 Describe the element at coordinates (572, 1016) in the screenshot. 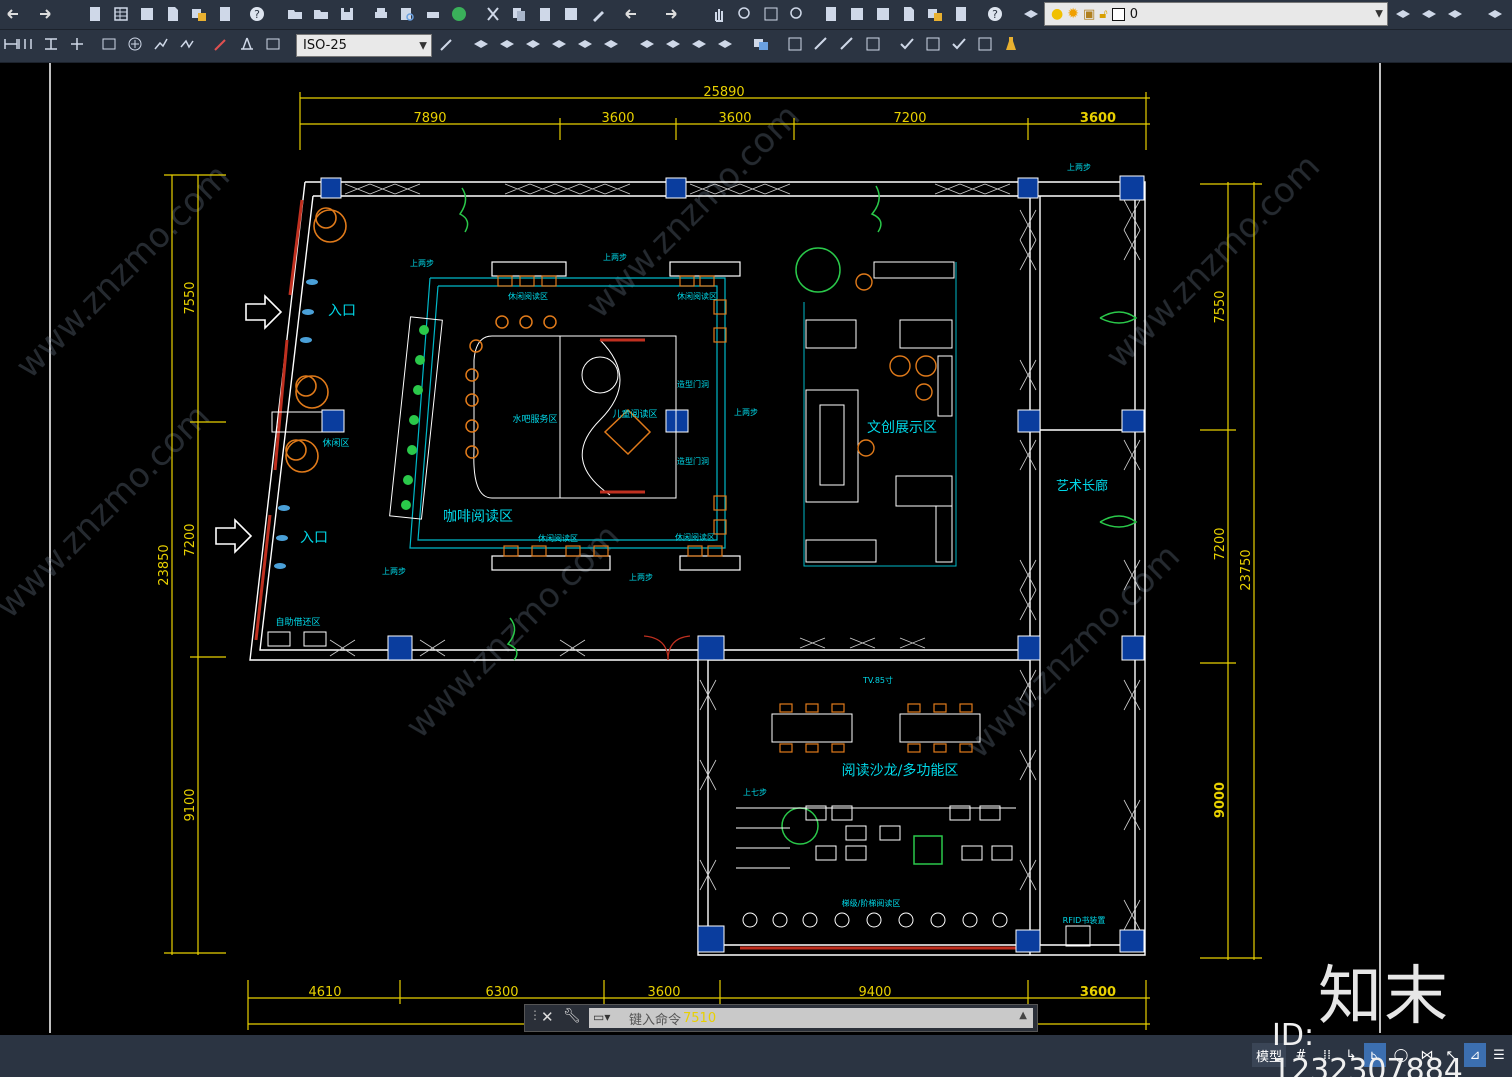

I see `wrench-icon: 🔧︎` at that location.